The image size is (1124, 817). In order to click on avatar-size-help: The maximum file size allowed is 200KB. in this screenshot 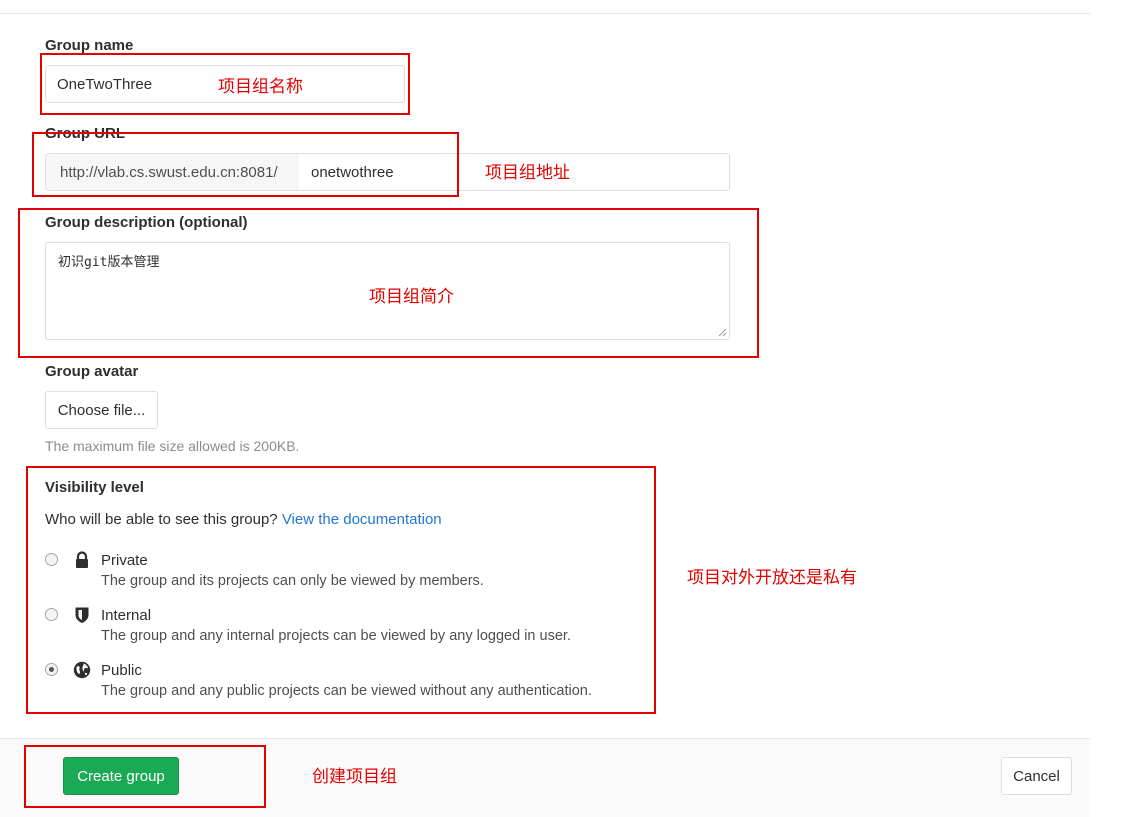, I will do `click(172, 446)`.